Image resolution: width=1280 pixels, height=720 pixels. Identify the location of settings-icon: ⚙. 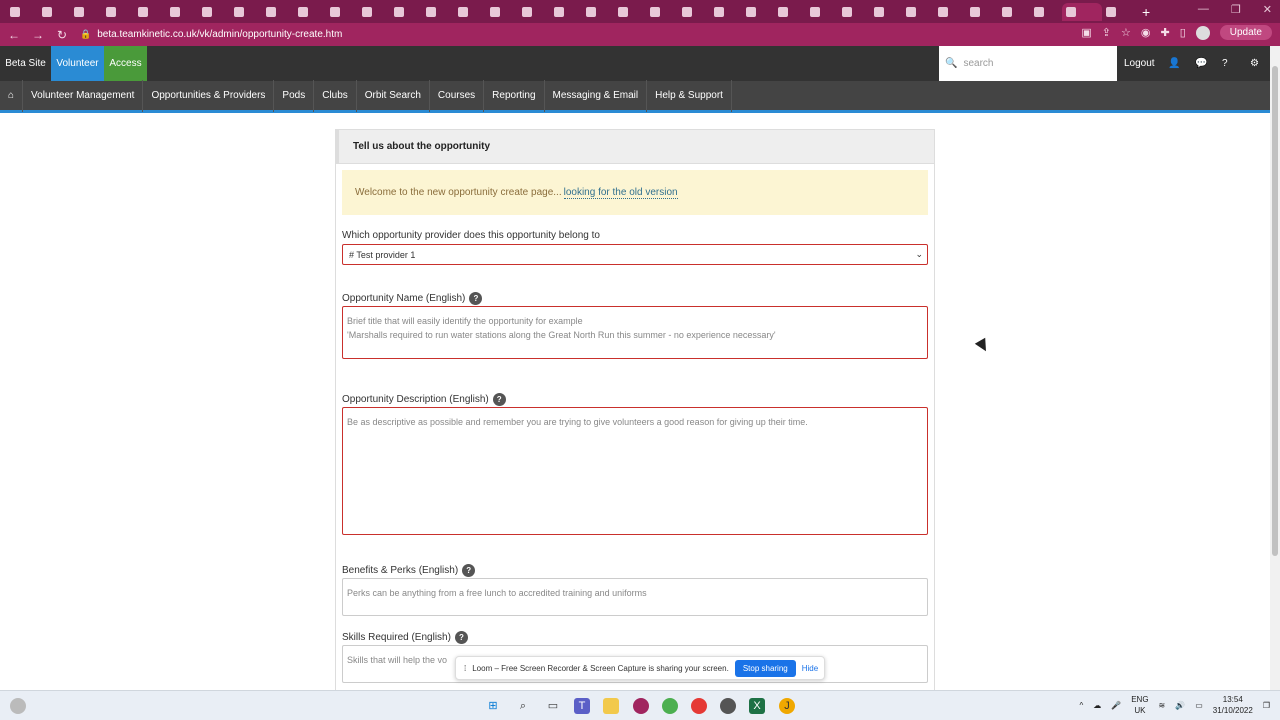
(1254, 63).